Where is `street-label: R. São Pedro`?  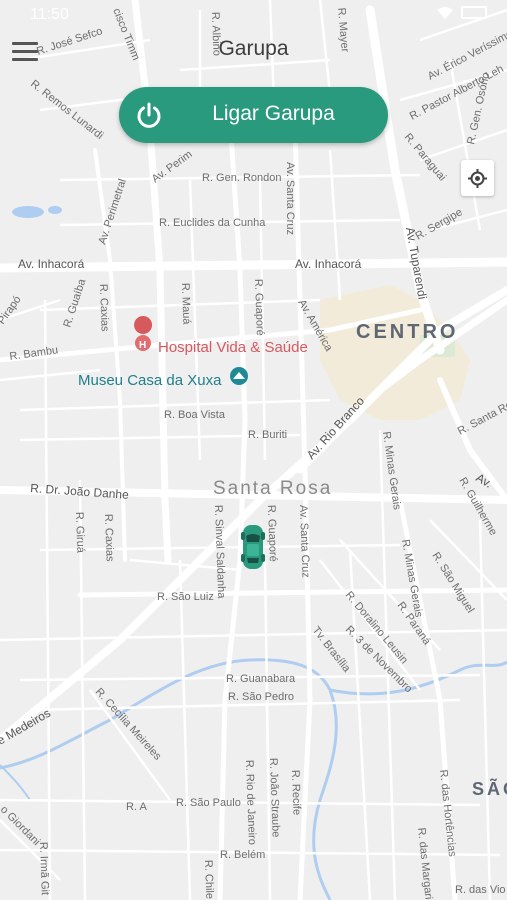 street-label: R. São Pedro is located at coordinates (261, 697).